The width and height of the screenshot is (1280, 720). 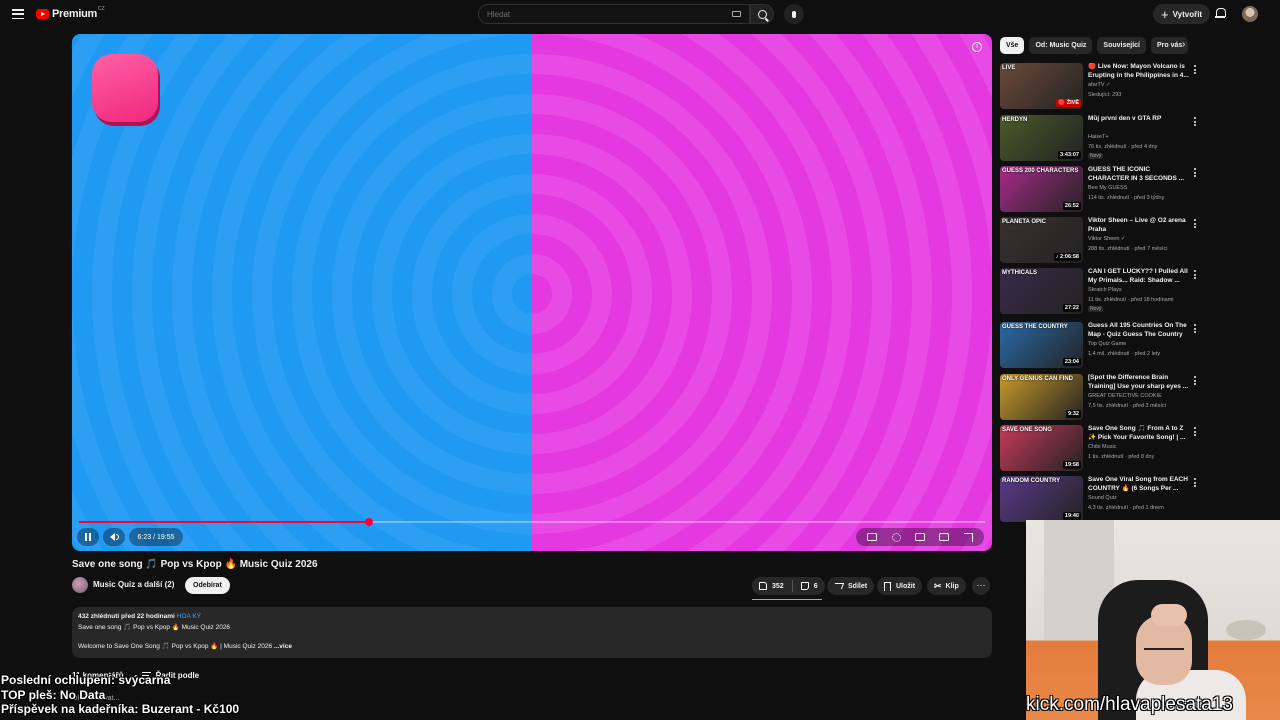 I want to click on subtitles-icon, so click(x=872, y=537).